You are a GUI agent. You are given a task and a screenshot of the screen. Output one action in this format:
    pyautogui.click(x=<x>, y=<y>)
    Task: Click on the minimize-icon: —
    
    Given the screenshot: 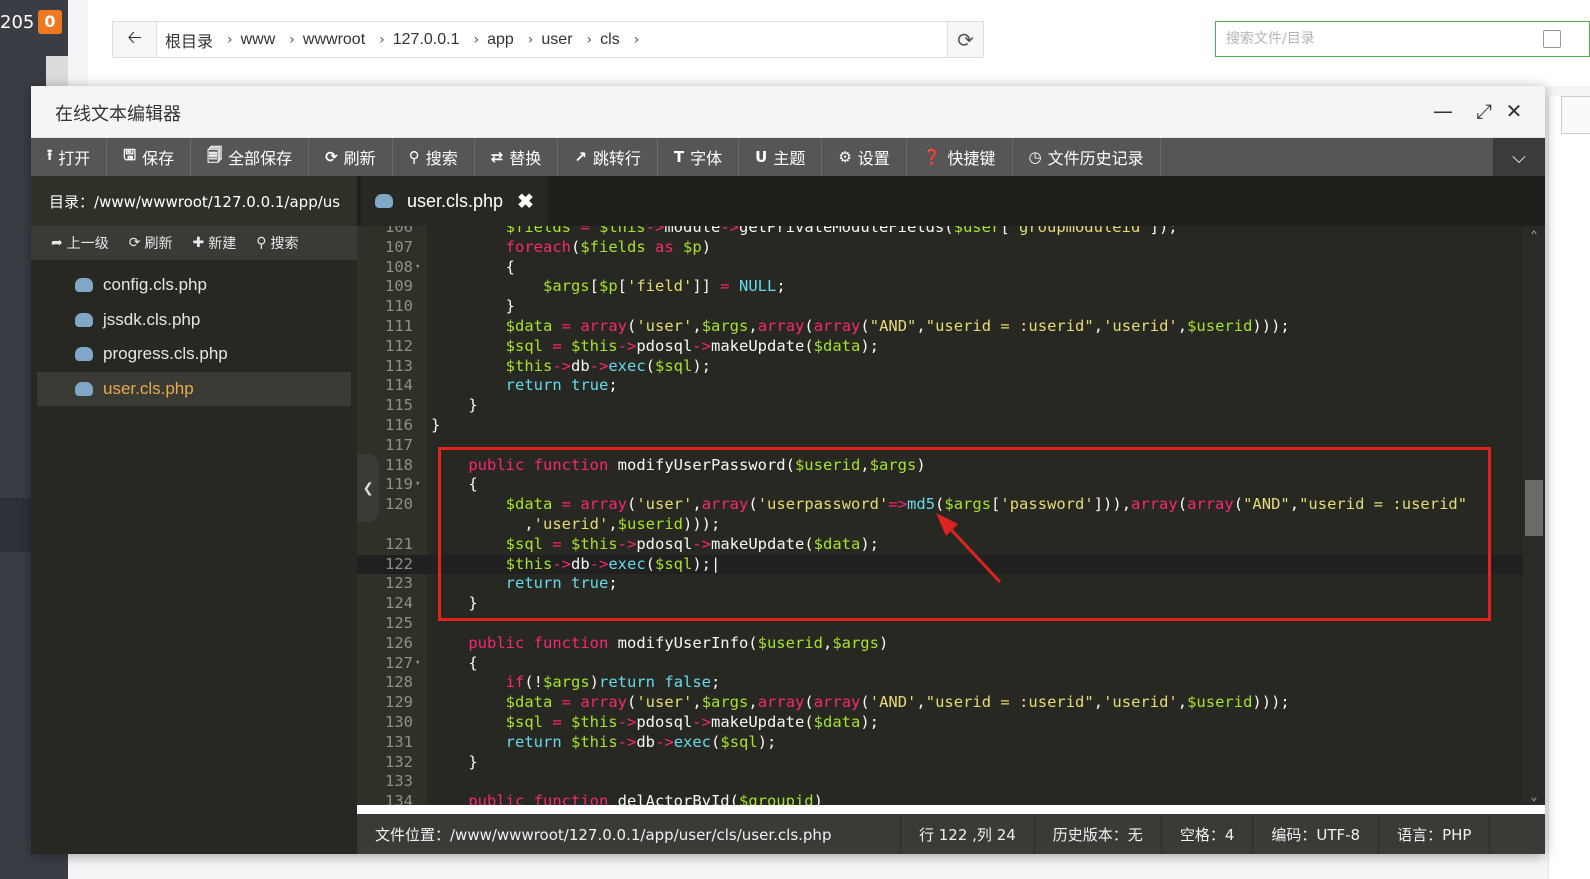 What is the action you would take?
    pyautogui.click(x=1443, y=111)
    